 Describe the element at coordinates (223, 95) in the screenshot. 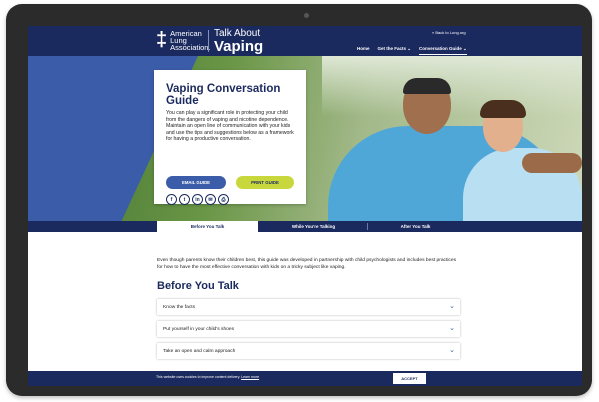

I see `guide-title: Vaping Conversation Guide` at that location.